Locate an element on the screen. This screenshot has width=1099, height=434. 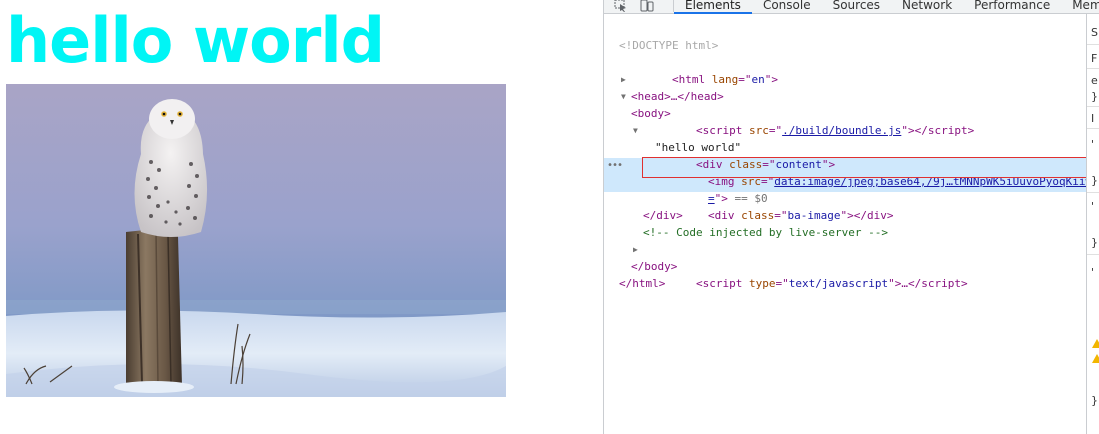
dom-node-head: ▶ <head>…</head> is located at coordinates (845, 78).